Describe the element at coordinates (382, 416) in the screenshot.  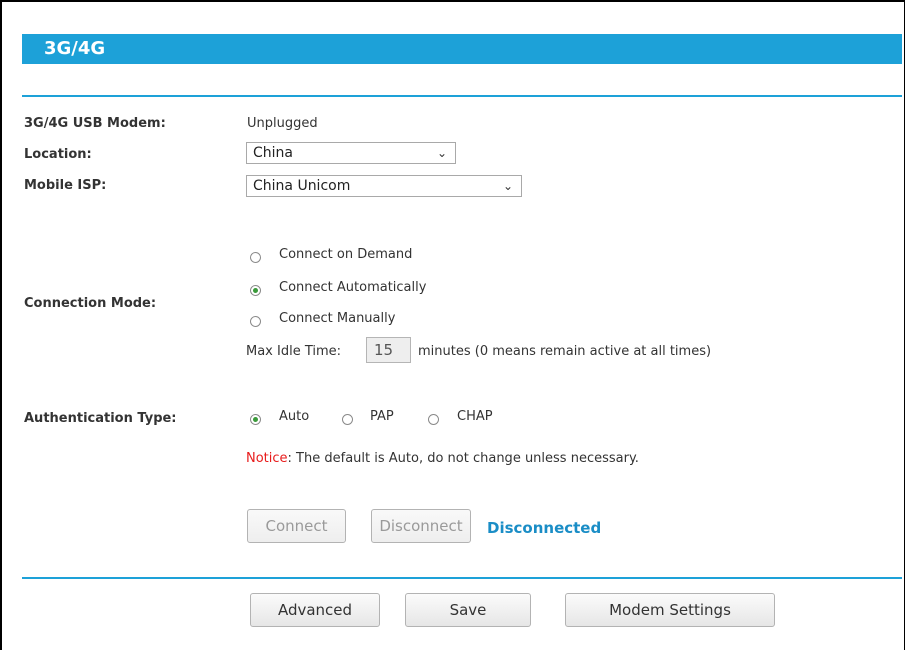
I see `auth-pap-label: PAP` at that location.